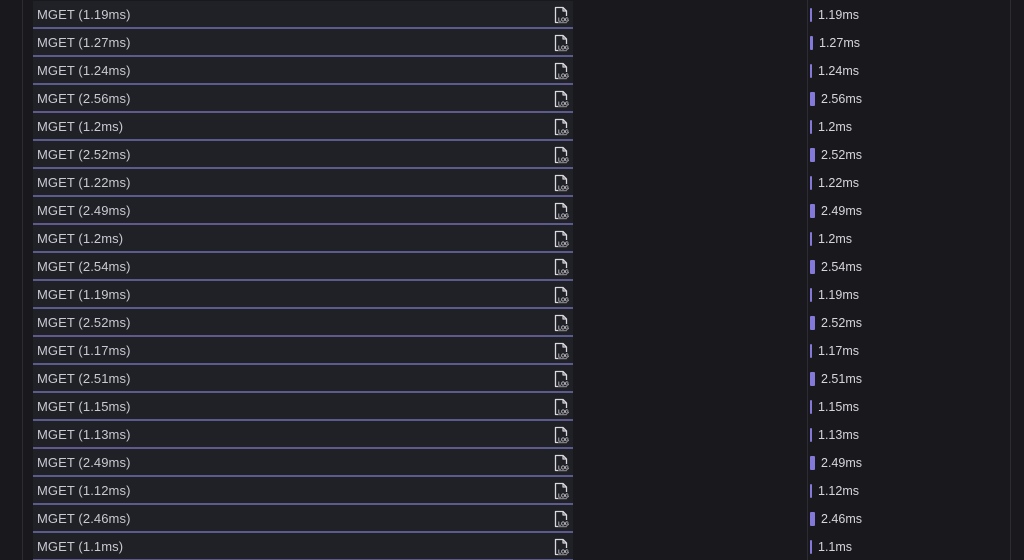 This screenshot has height=560, width=1024. Describe the element at coordinates (841, 99) in the screenshot. I see `duration-value: 2.56ms` at that location.